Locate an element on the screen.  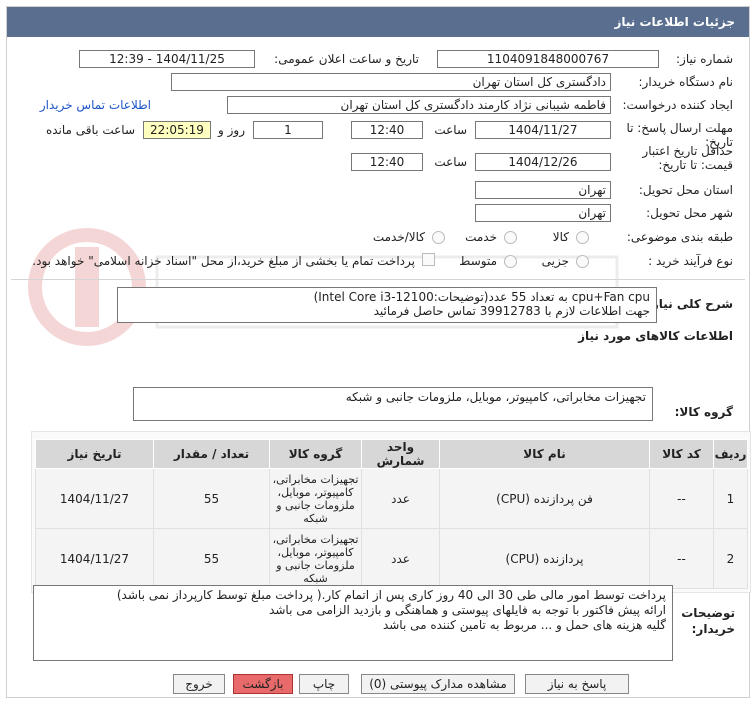
announce-datetime-field: 1404/11/25 - 12:39 is located at coordinates (167, 59).